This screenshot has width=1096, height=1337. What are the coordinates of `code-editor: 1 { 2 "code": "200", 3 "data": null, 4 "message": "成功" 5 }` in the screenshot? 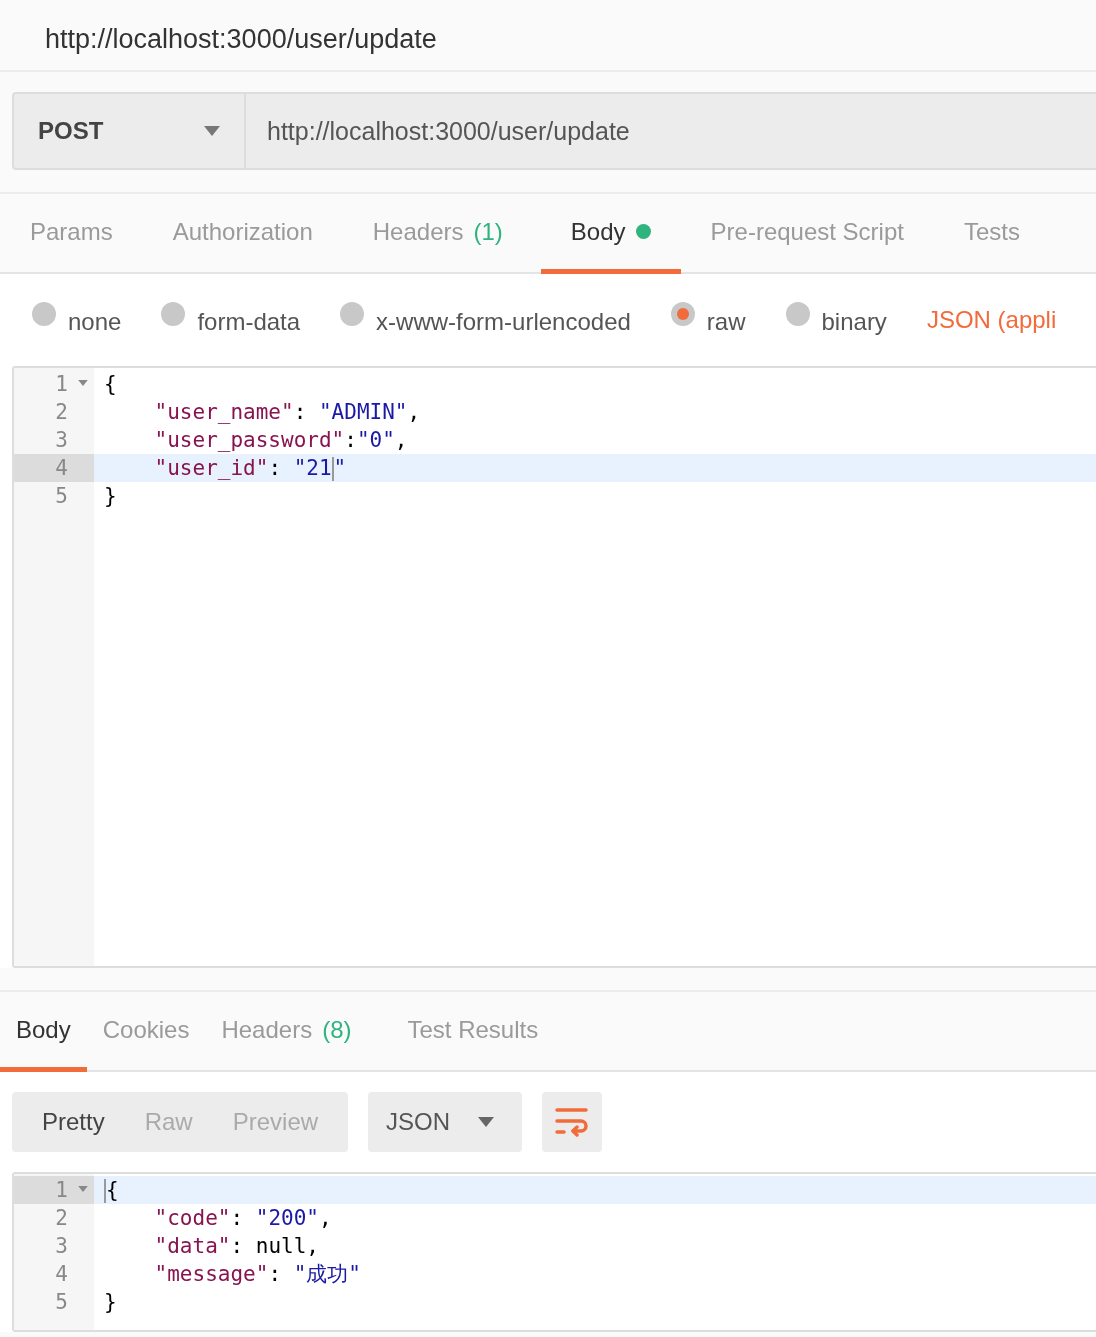 It's located at (554, 1252).